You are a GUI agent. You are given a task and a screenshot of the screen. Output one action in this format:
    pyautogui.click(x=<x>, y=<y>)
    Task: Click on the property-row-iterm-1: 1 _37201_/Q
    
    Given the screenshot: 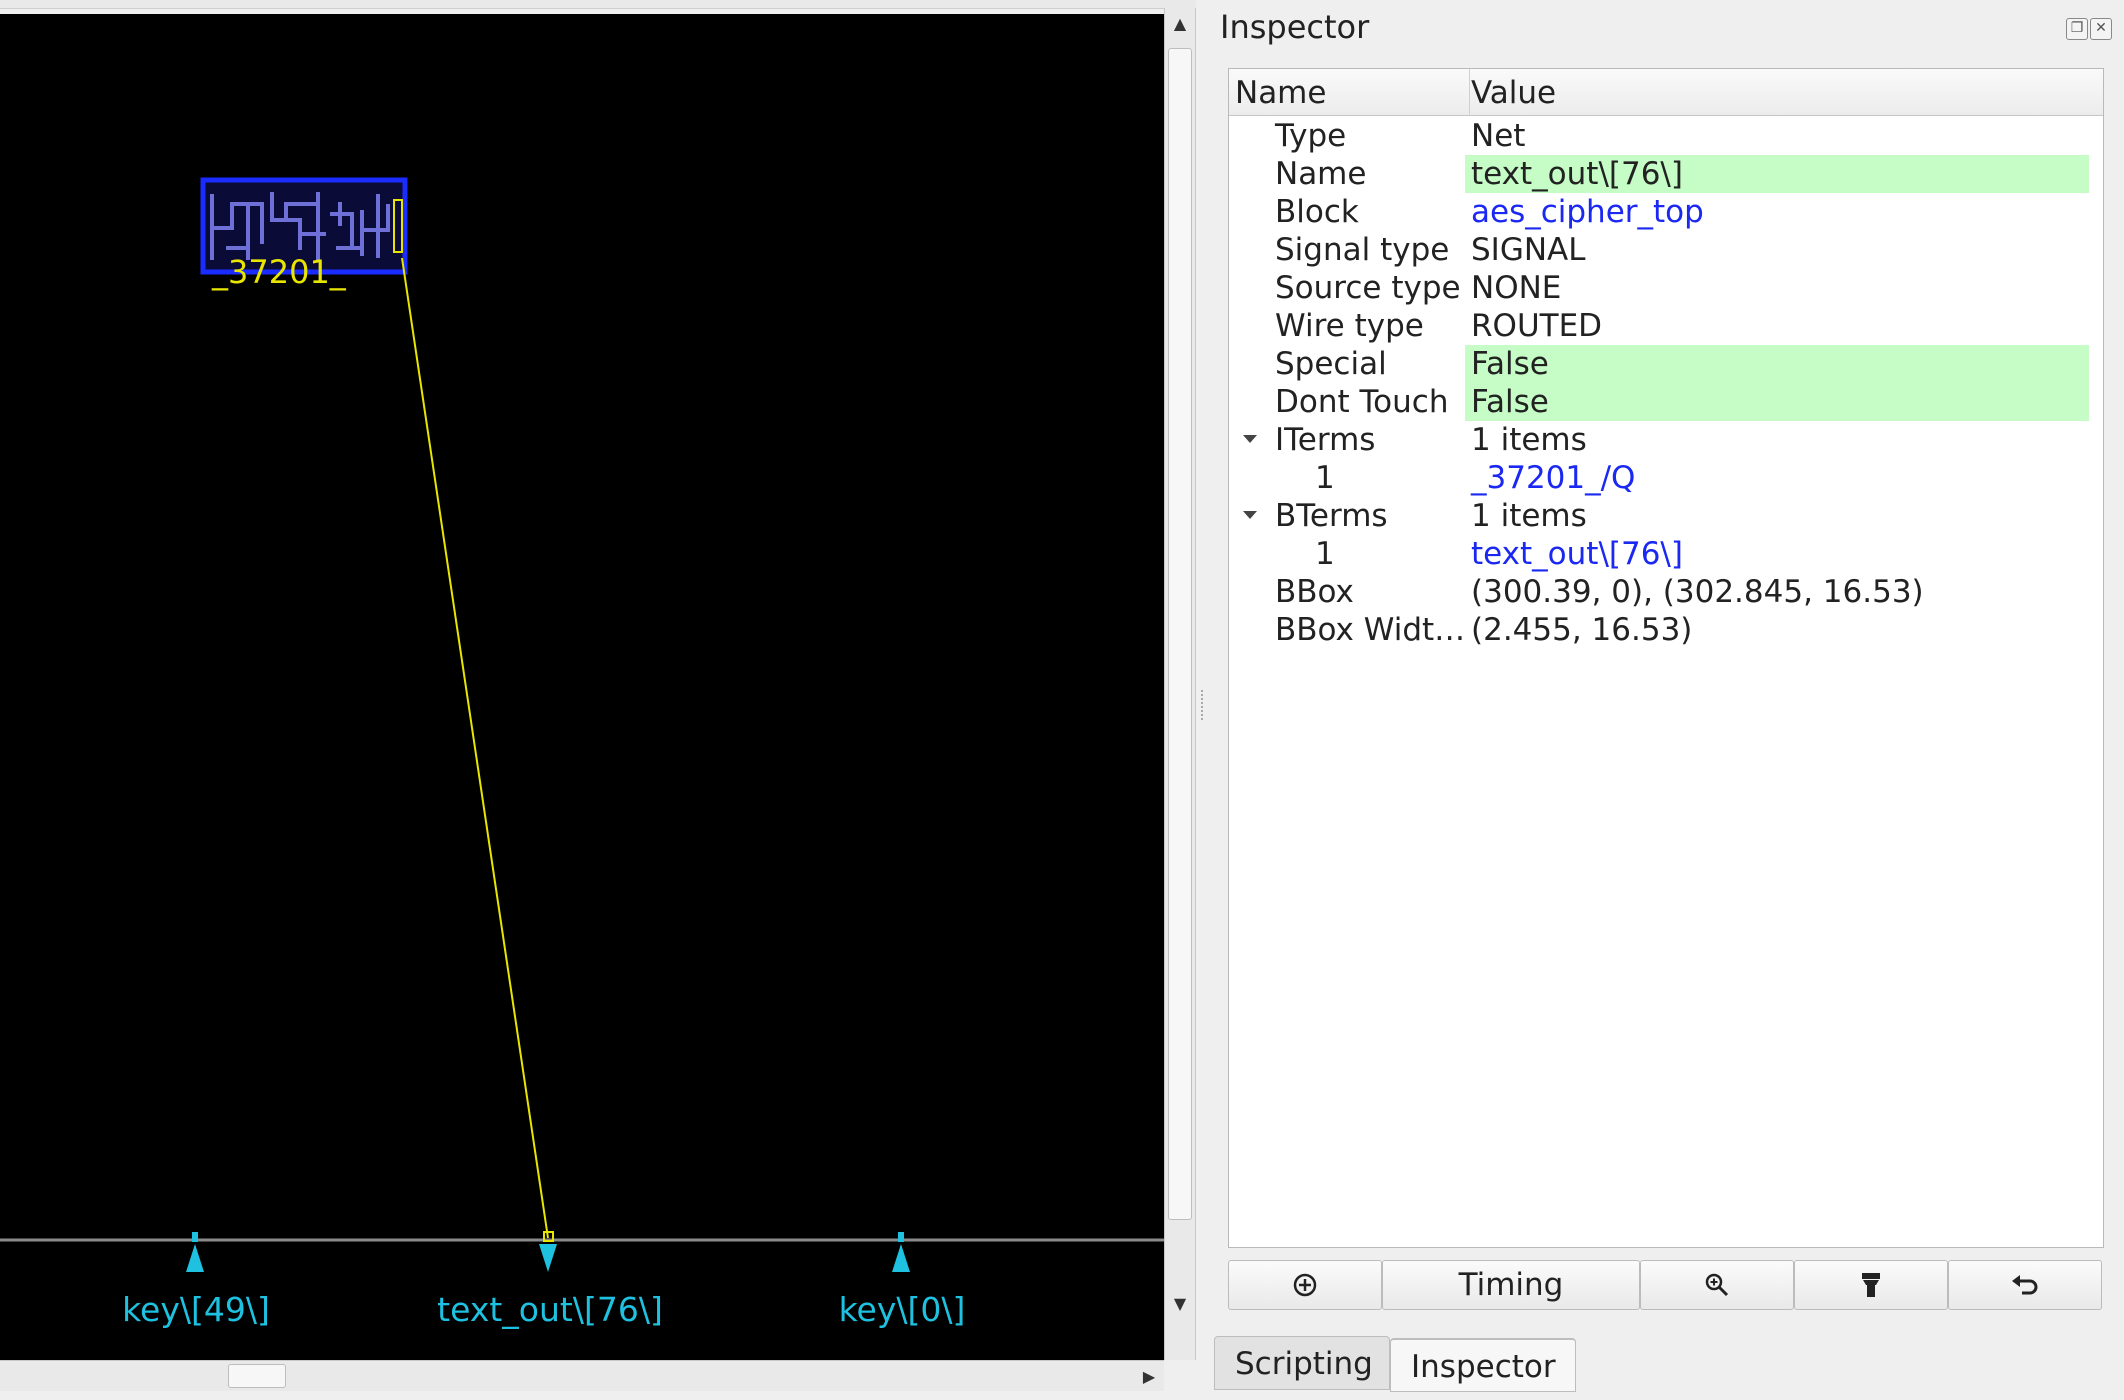 What is the action you would take?
    pyautogui.click(x=1666, y=478)
    